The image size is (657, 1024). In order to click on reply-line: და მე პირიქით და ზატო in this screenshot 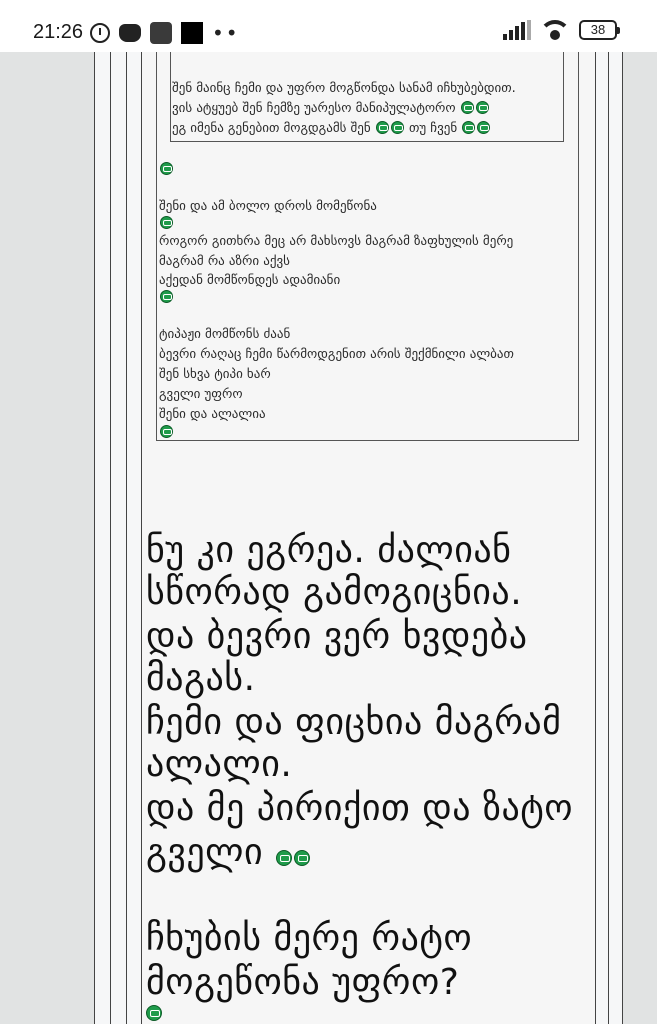, I will do `click(360, 808)`.